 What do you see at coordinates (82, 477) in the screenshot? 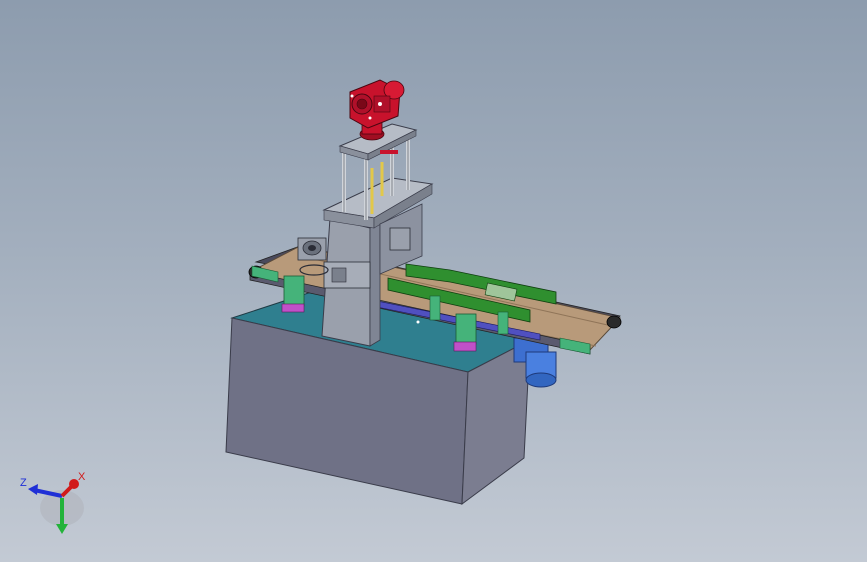
I see `x-axis-label: X` at bounding box center [82, 477].